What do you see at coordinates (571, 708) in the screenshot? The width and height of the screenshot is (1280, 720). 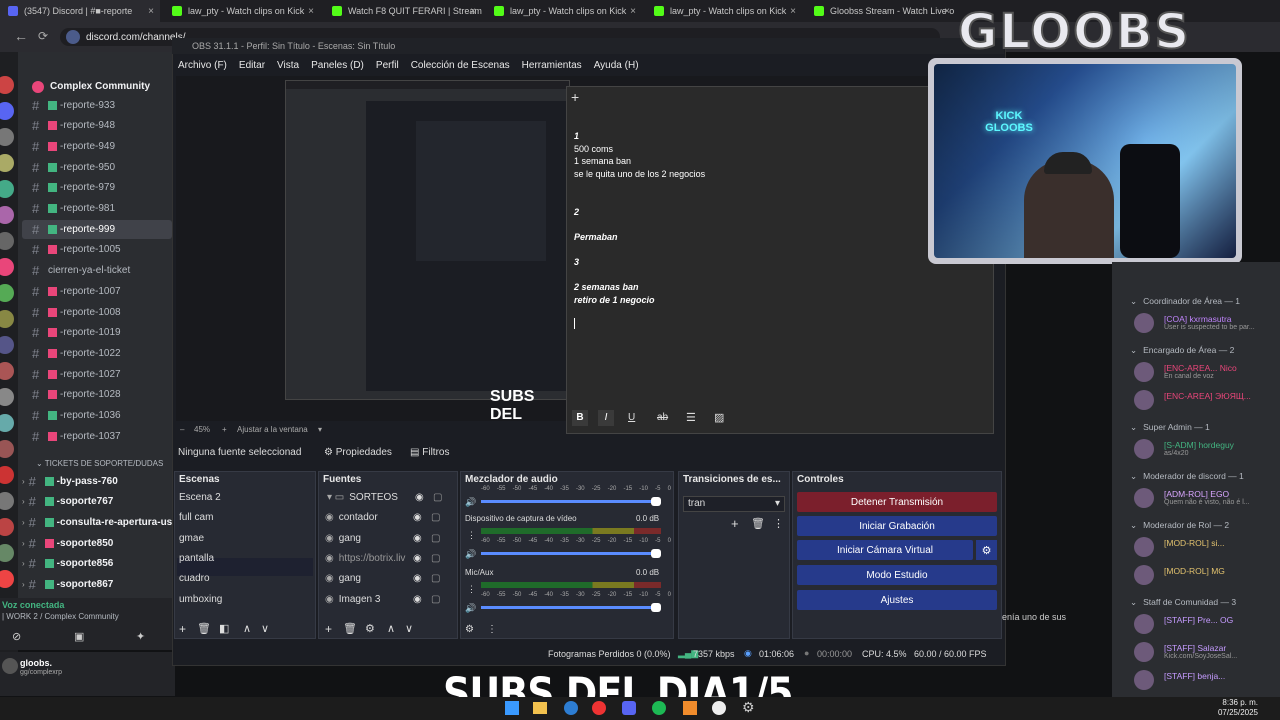 I see `edge-icon` at bounding box center [571, 708].